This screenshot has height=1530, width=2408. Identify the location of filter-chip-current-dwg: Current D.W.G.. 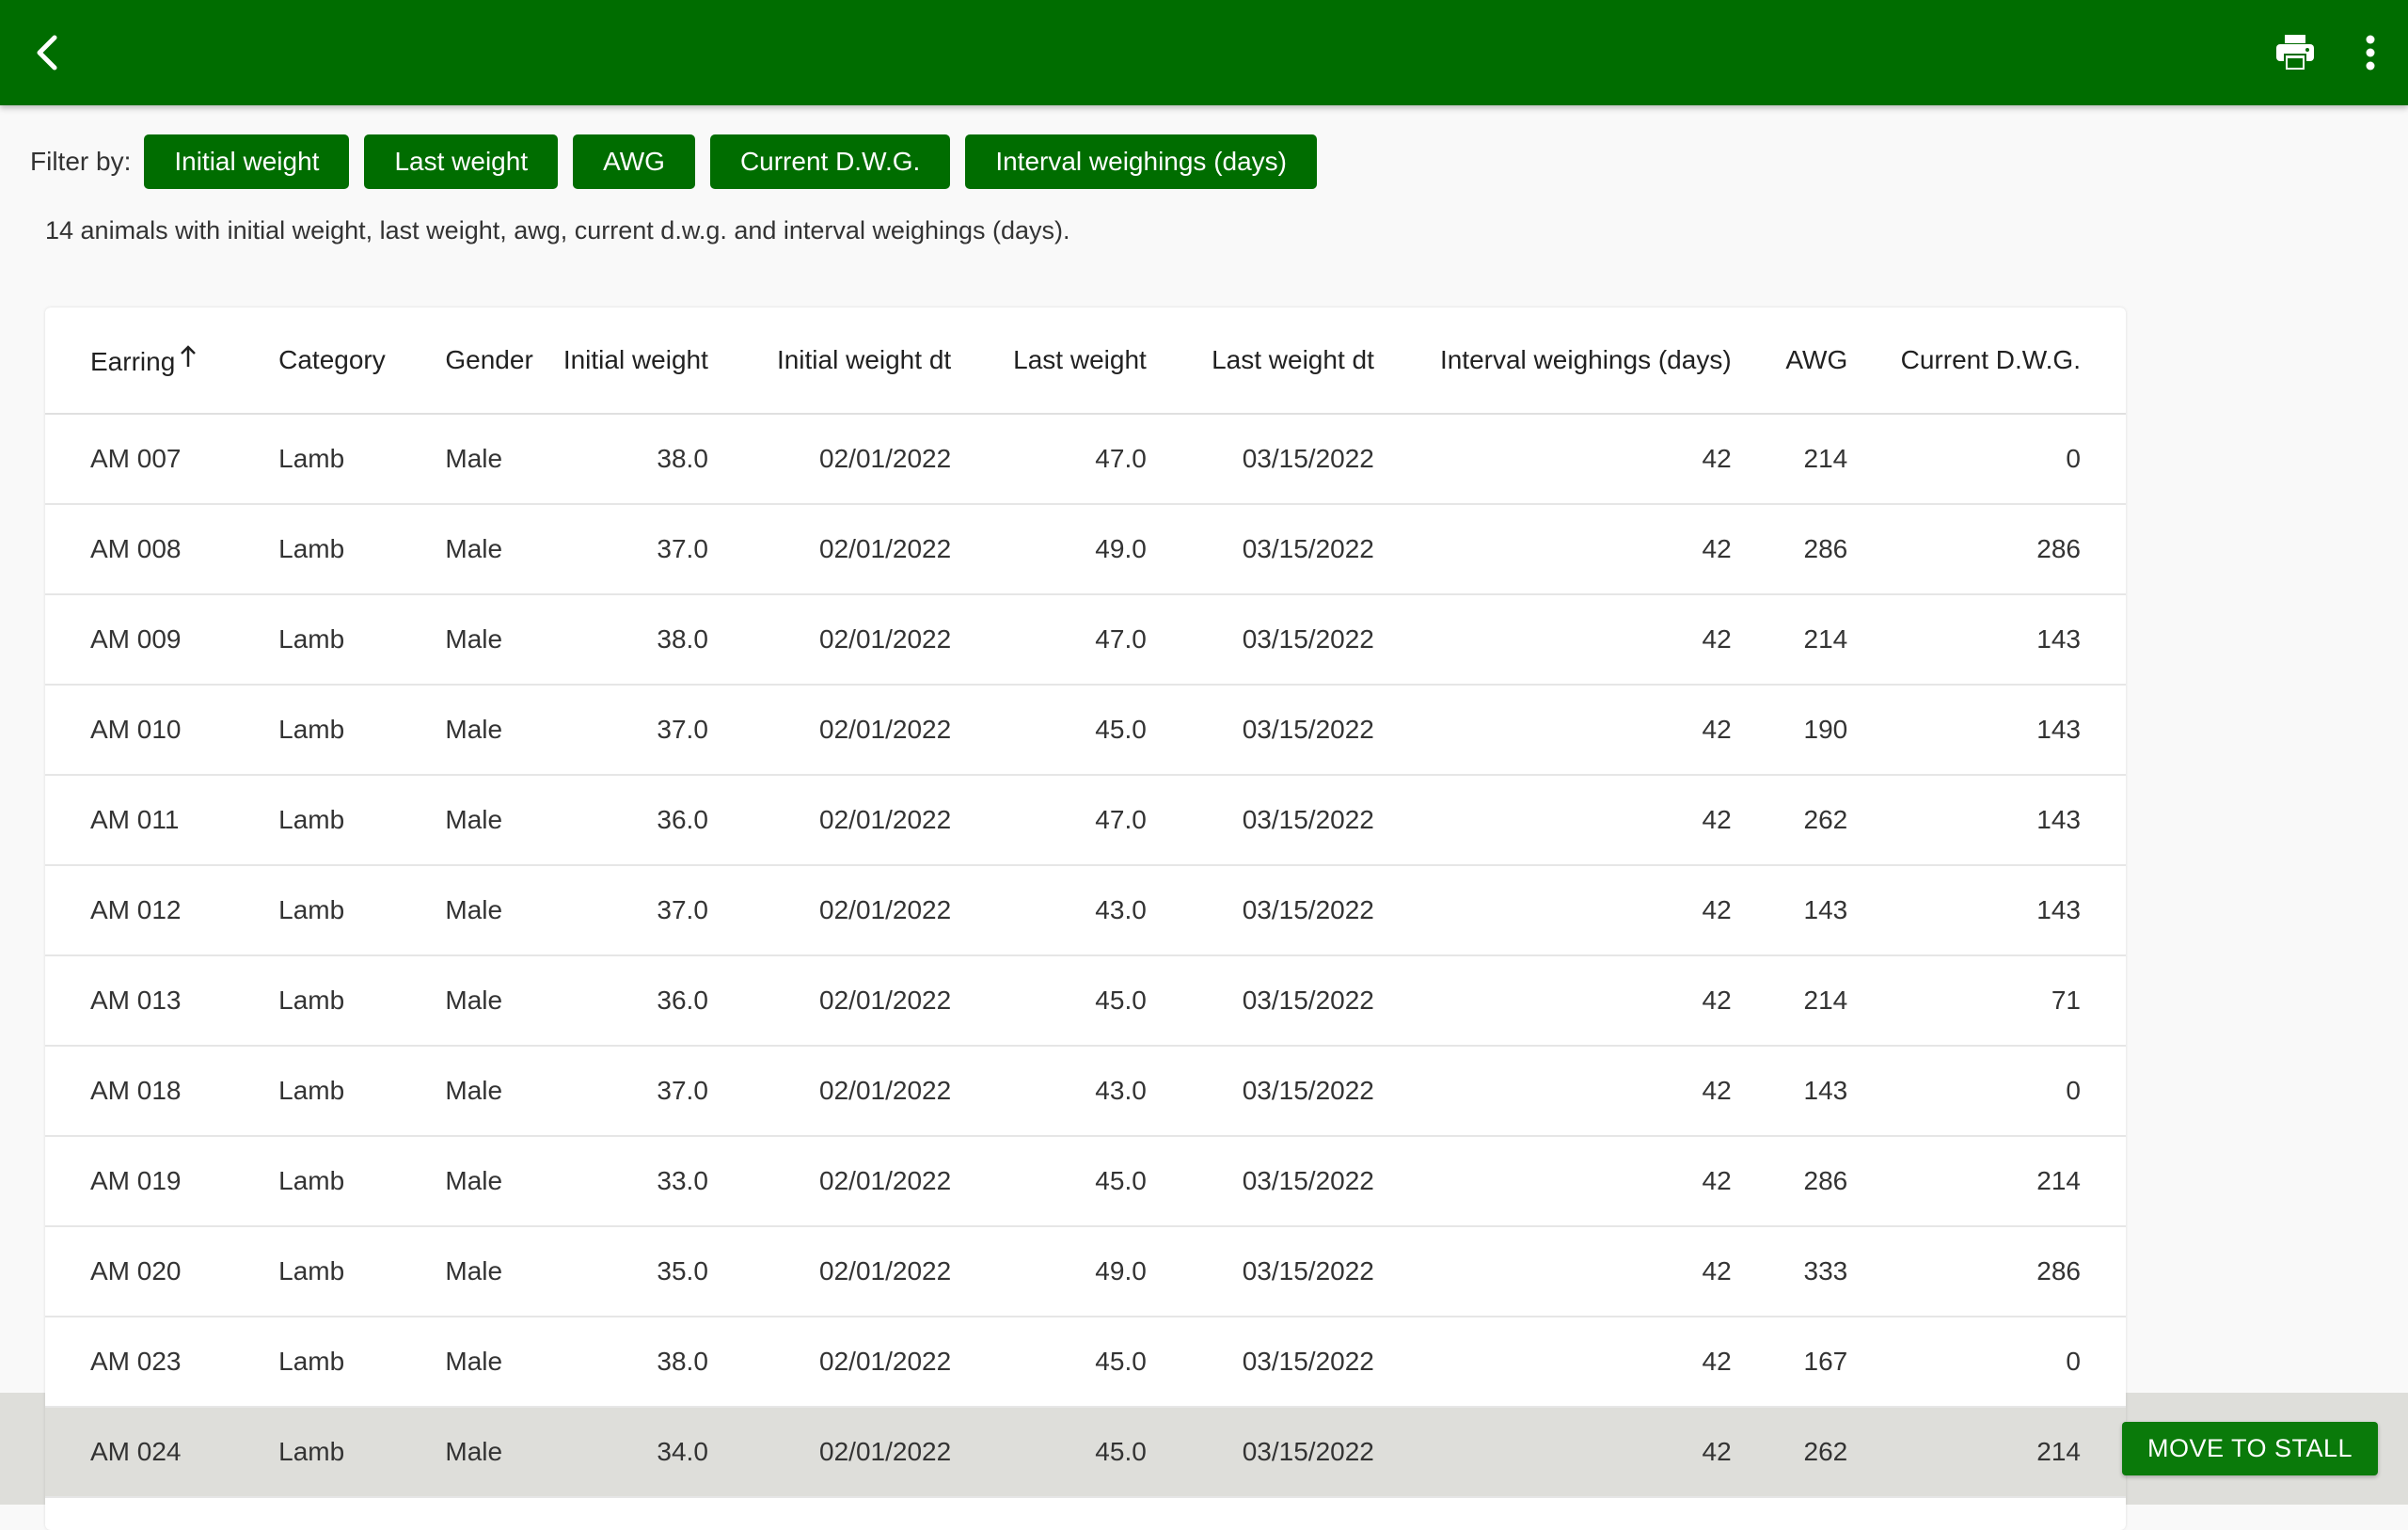
(830, 161).